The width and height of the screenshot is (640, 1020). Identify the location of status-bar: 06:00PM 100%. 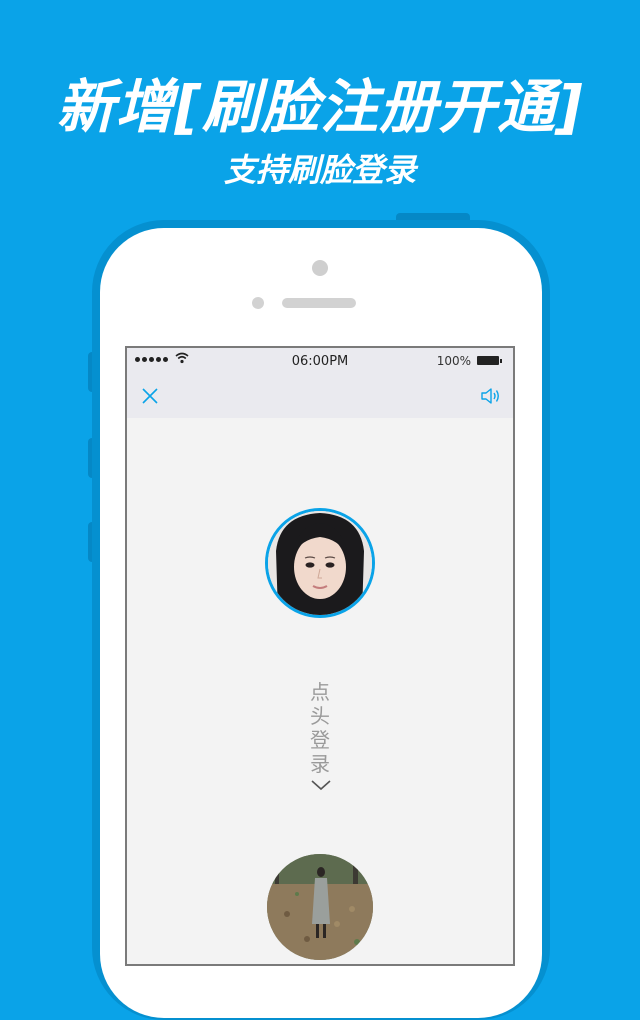
(320, 361).